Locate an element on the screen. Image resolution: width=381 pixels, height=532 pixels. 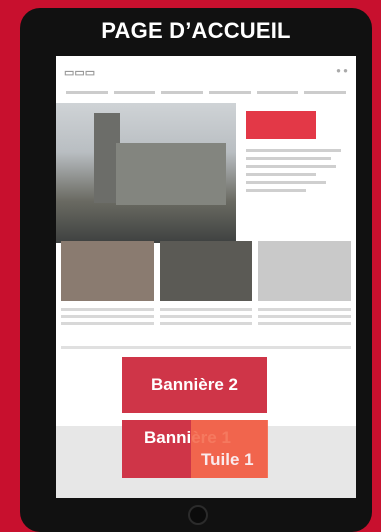
hero-side-panel is located at coordinates (296, 154).